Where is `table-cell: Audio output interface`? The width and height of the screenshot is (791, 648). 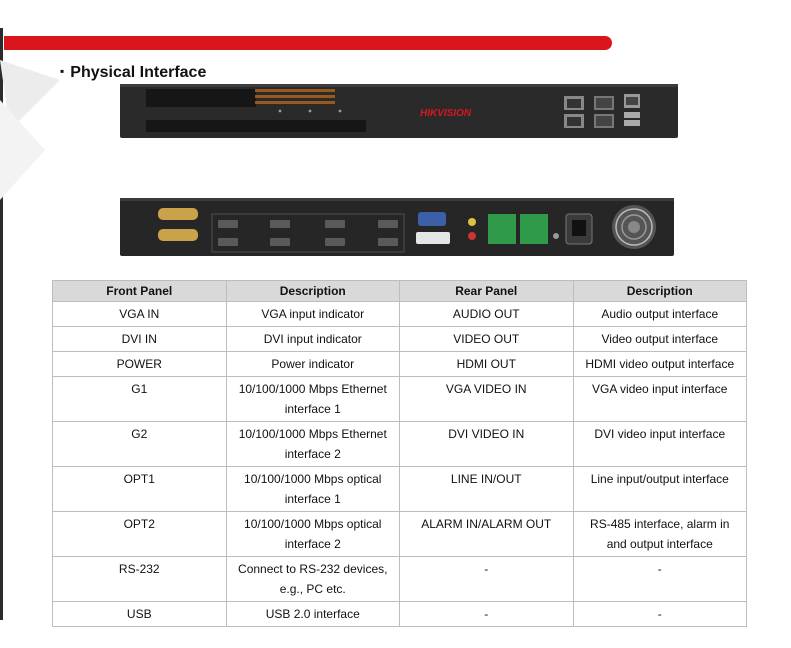
table-cell: Audio output interface is located at coordinates (659, 314).